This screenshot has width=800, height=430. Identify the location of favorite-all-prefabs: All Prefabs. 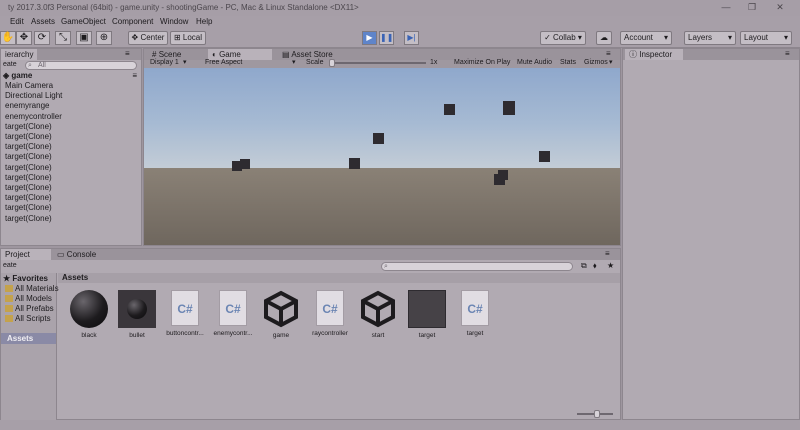
(29, 309).